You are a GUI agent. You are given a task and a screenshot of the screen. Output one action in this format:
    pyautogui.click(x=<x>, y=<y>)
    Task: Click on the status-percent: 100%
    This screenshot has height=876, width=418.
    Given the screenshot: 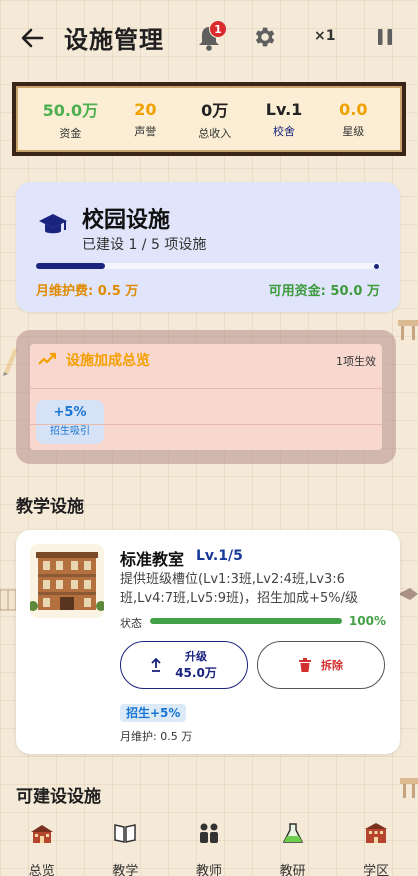 What is the action you would take?
    pyautogui.click(x=367, y=621)
    